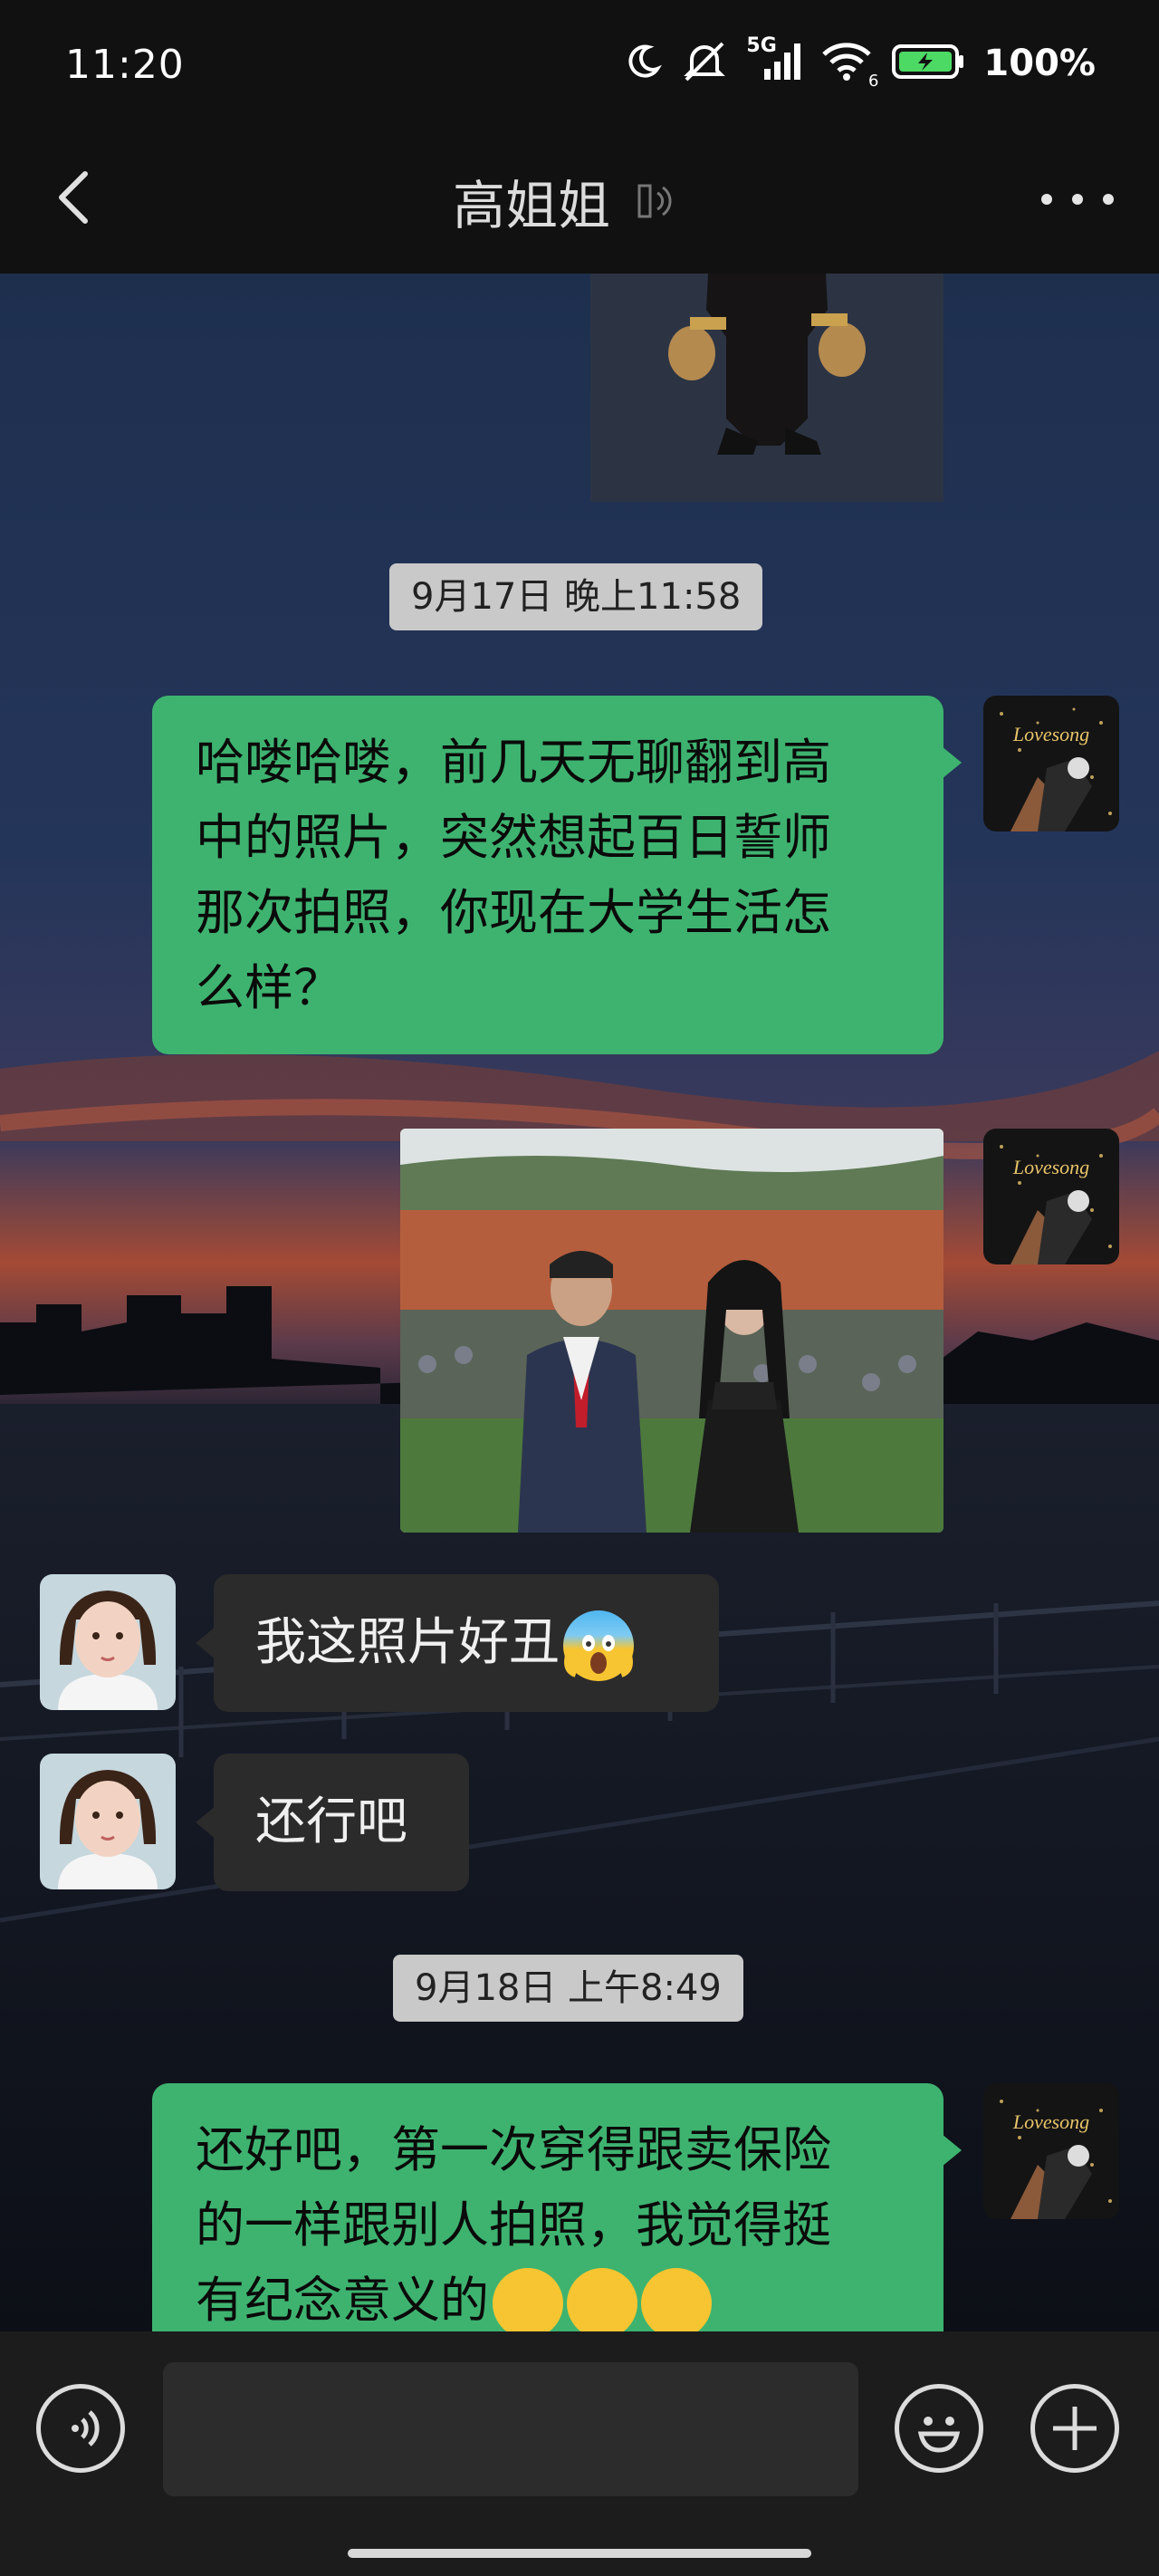 The image size is (1159, 2576). Describe the element at coordinates (1040, 63) in the screenshot. I see `battery-percent: 100%` at that location.